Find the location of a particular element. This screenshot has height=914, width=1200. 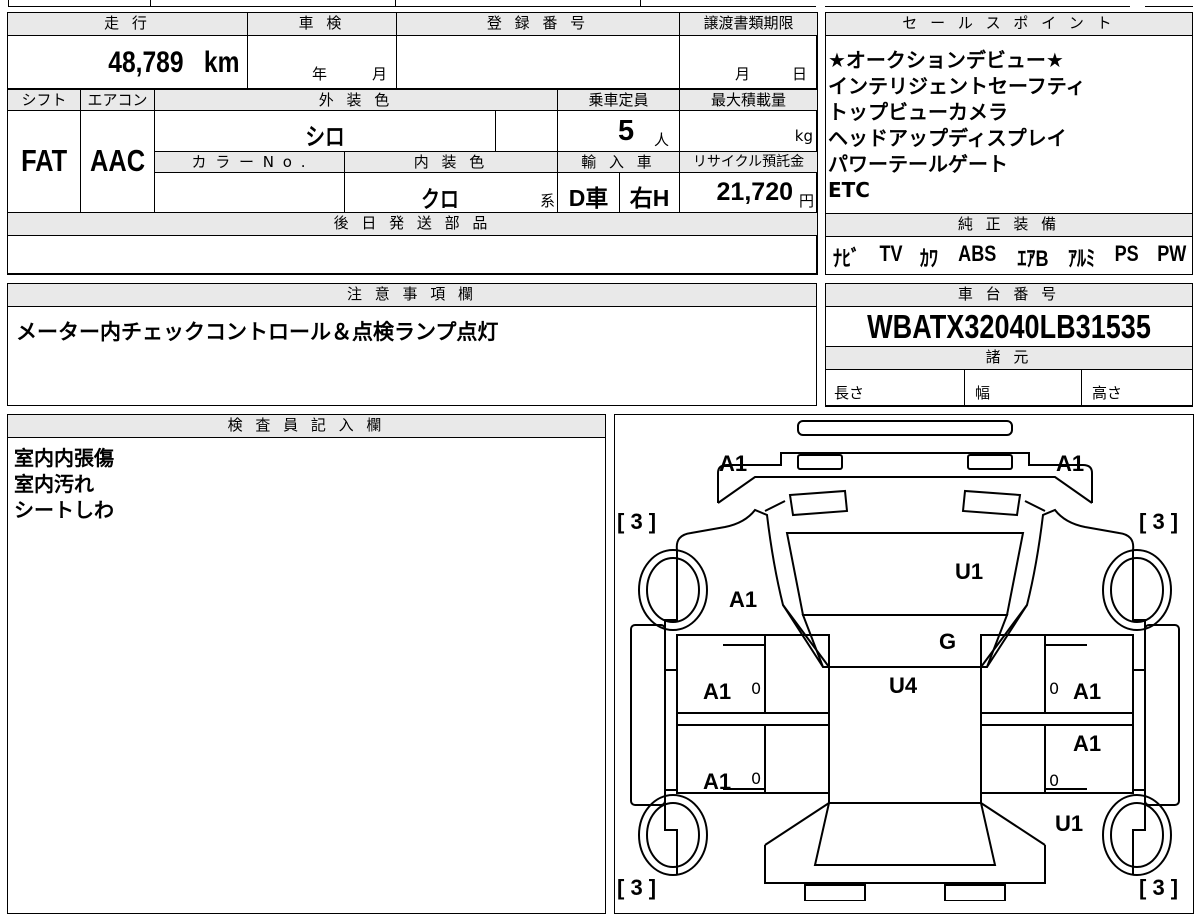

interior-value: クロ is located at coordinates (440, 199).